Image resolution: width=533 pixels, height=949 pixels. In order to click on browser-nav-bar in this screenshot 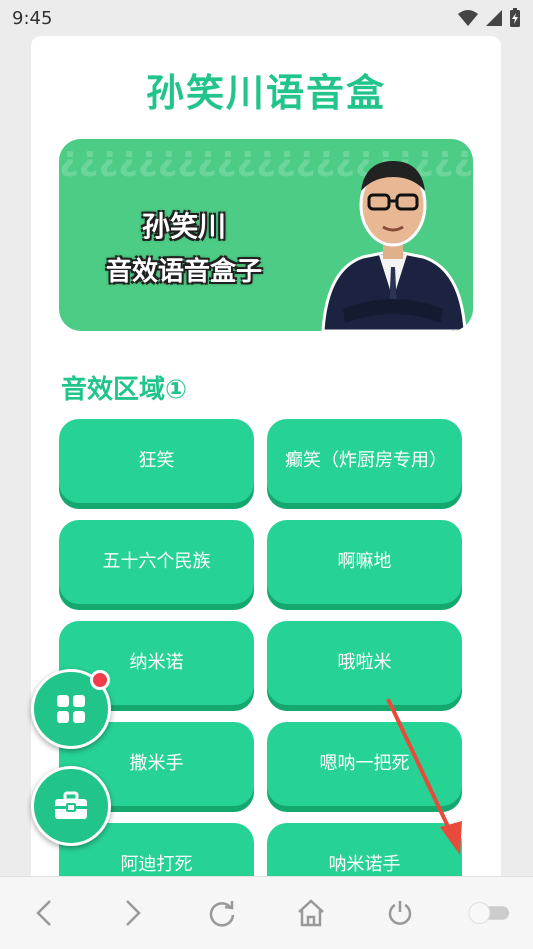, I will do `click(266, 912)`.